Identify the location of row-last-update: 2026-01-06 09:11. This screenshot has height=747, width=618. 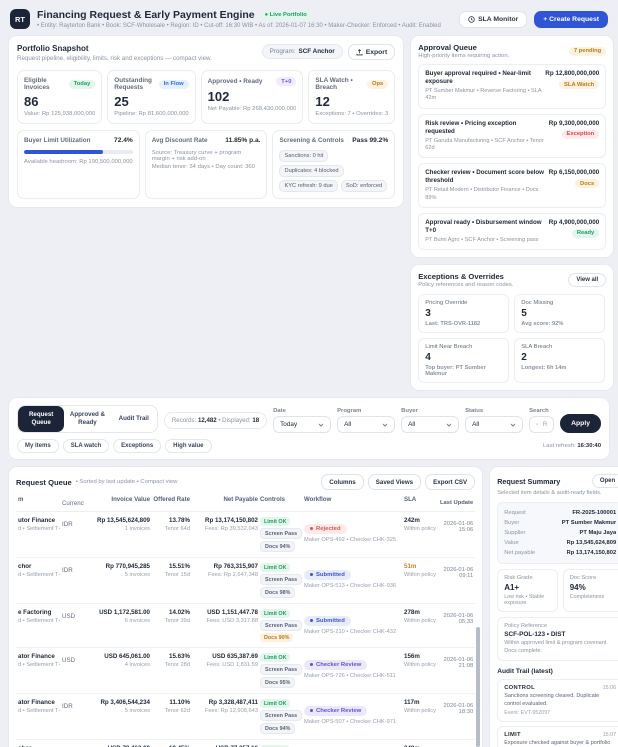
(458, 573).